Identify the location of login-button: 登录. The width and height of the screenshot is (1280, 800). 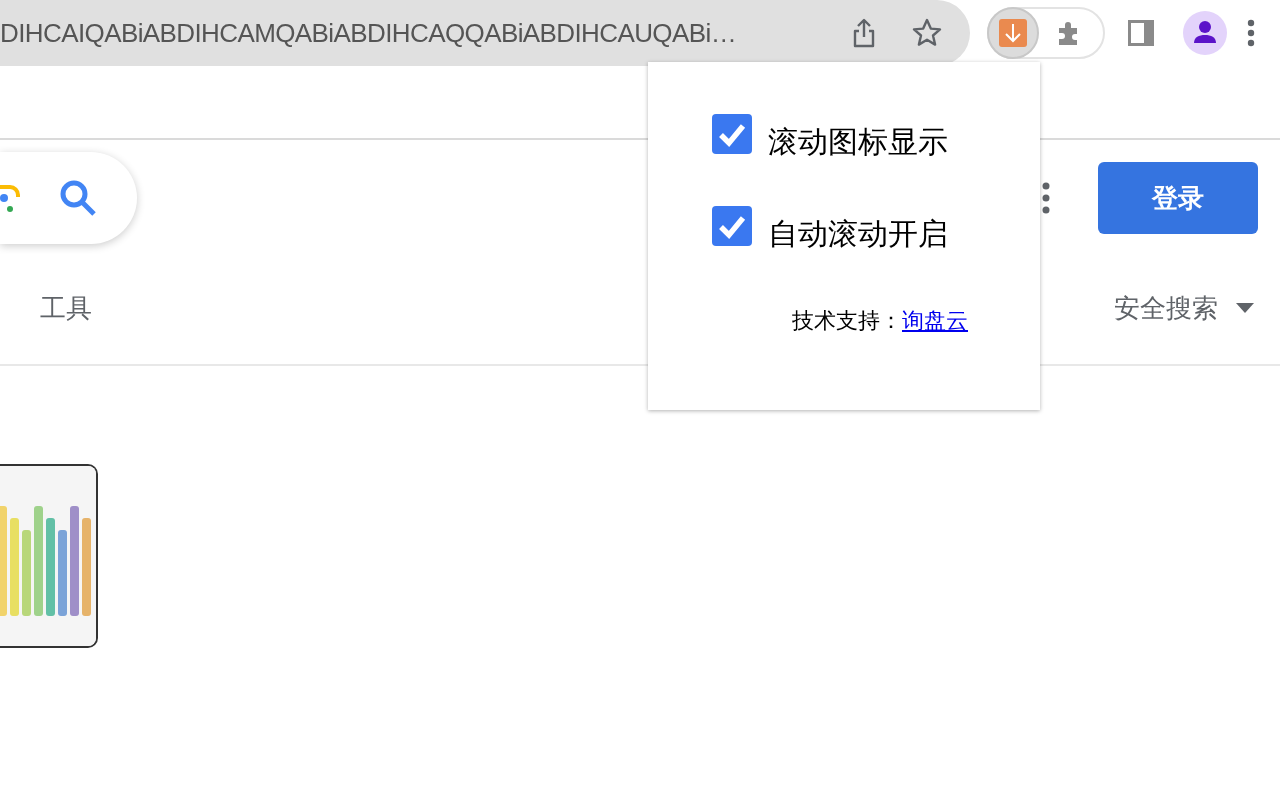
(1178, 198).